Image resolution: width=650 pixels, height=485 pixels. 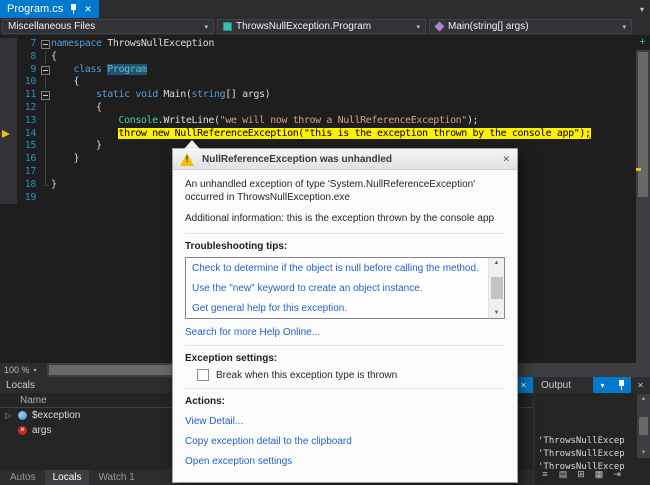 I want to click on type-dropdown: ThrowsNullException.Program ▾, so click(x=321, y=26).